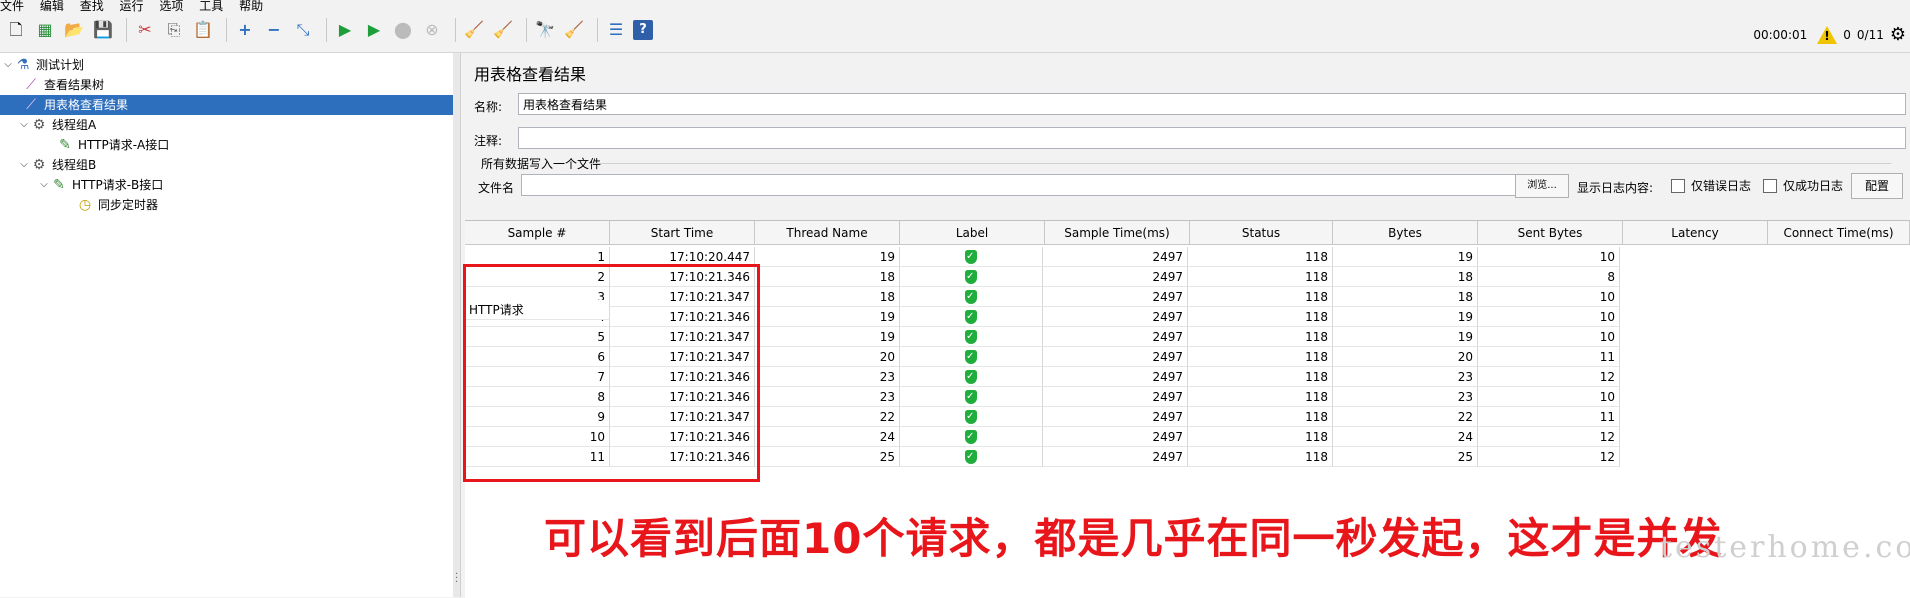 The image size is (1910, 598). Describe the element at coordinates (1405, 457) in the screenshot. I see `table-cell: 25` at that location.